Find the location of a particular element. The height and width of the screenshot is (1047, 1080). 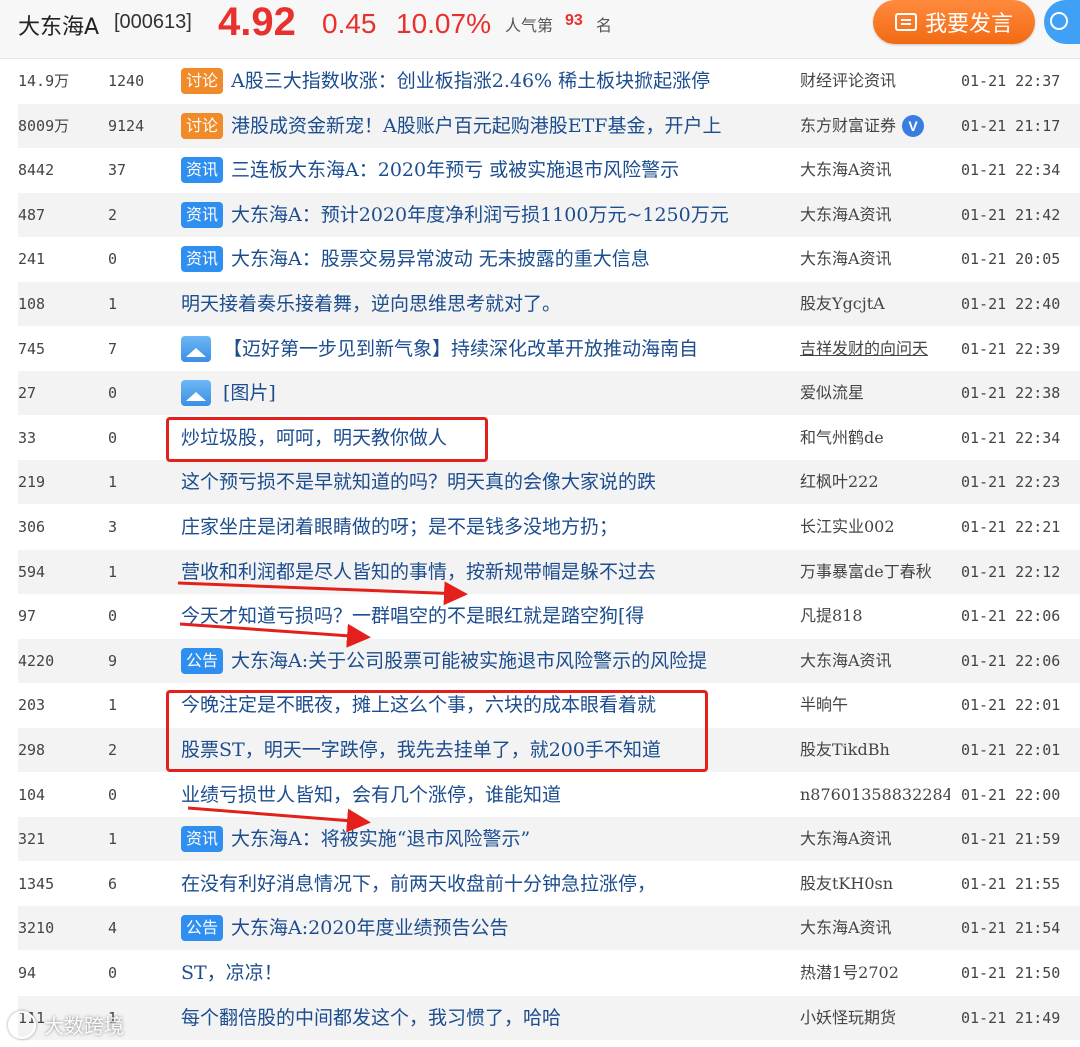

post-author-name: 爱似流星 is located at coordinates (832, 392).